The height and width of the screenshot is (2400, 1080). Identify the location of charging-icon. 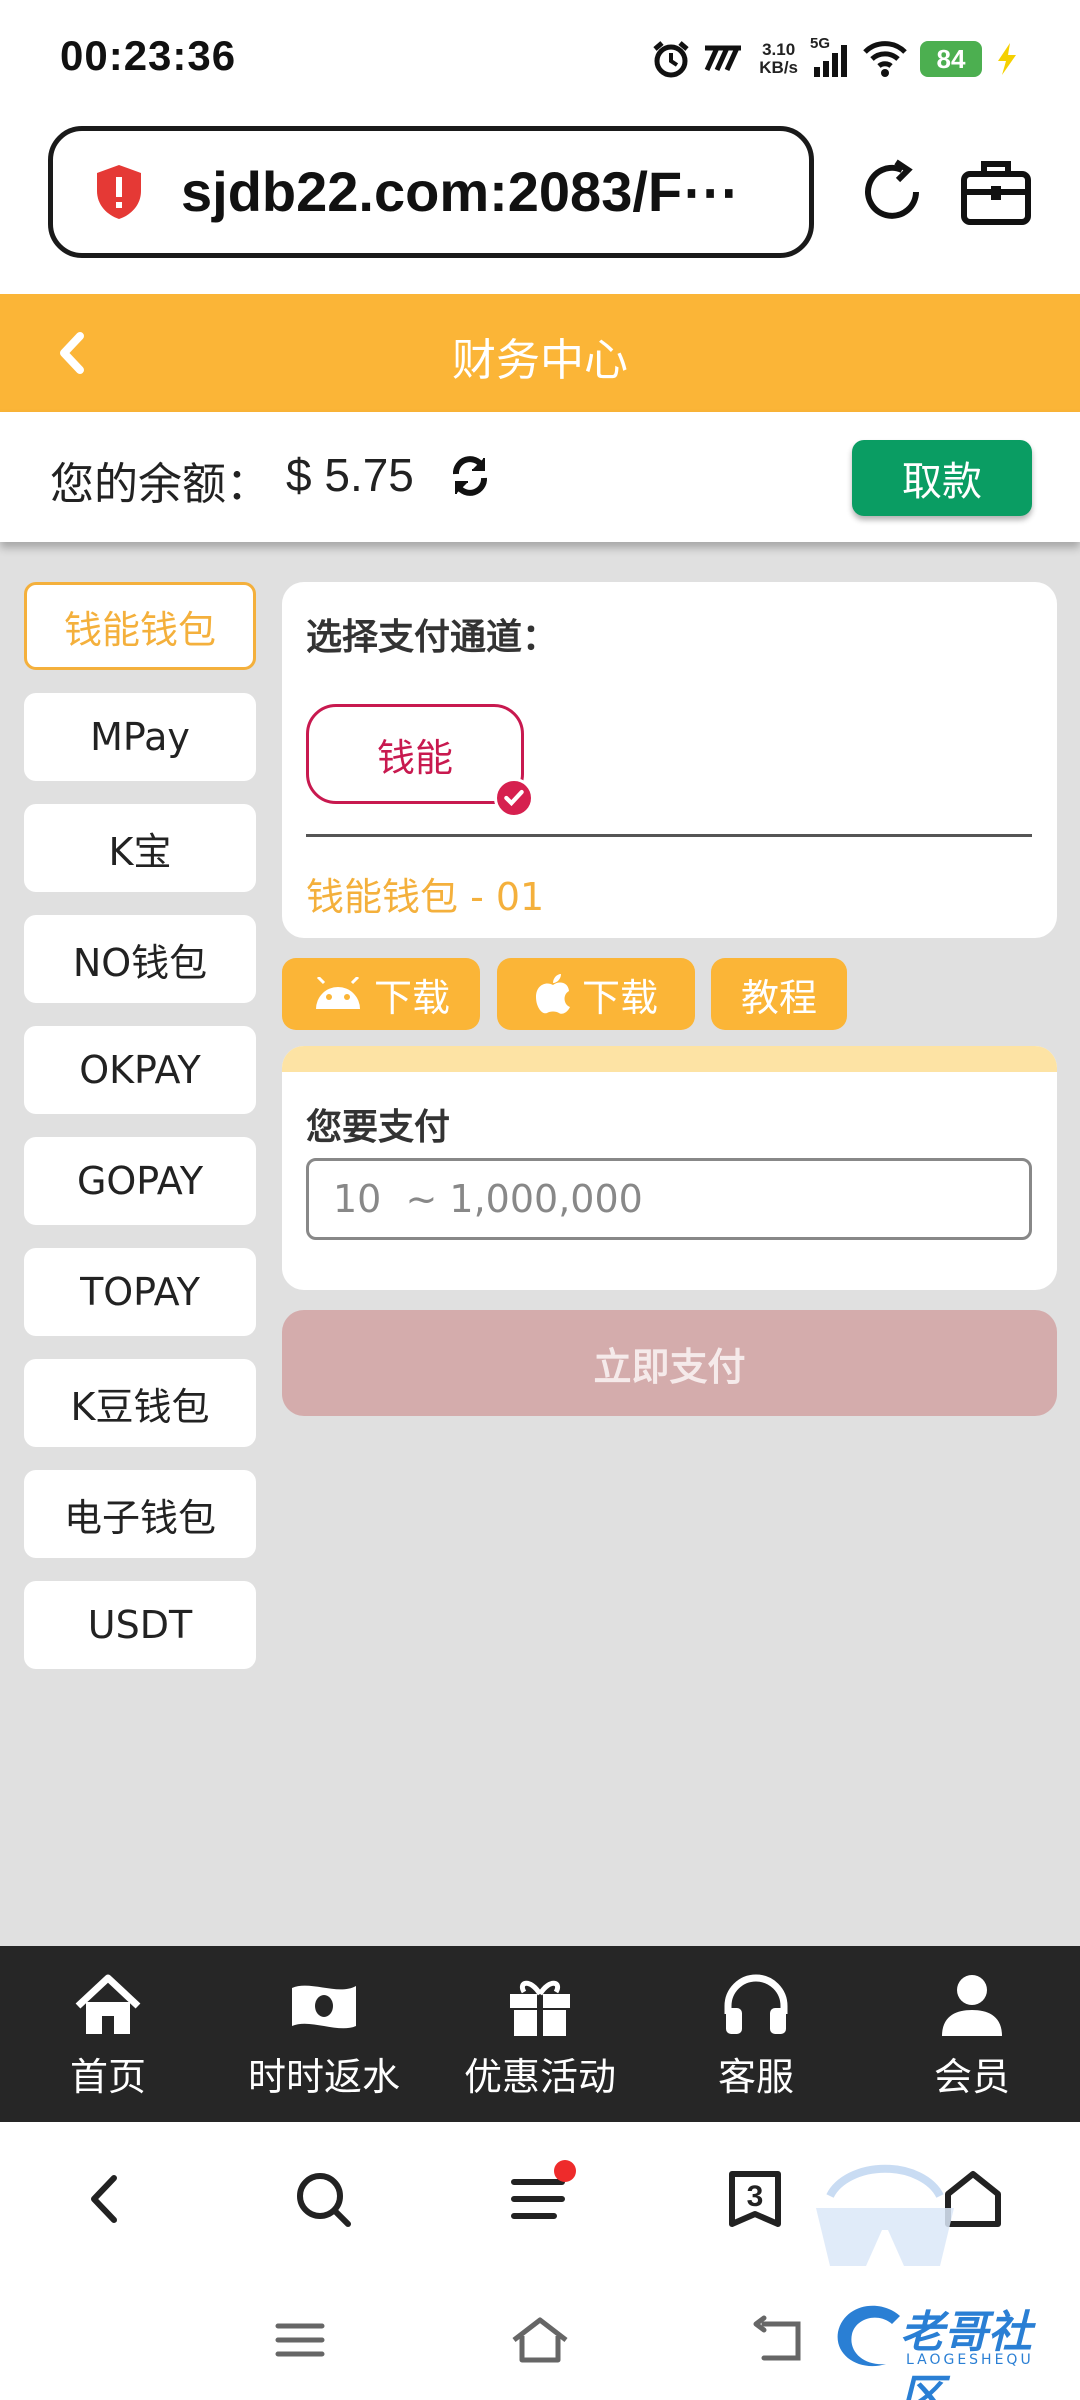
(1007, 59).